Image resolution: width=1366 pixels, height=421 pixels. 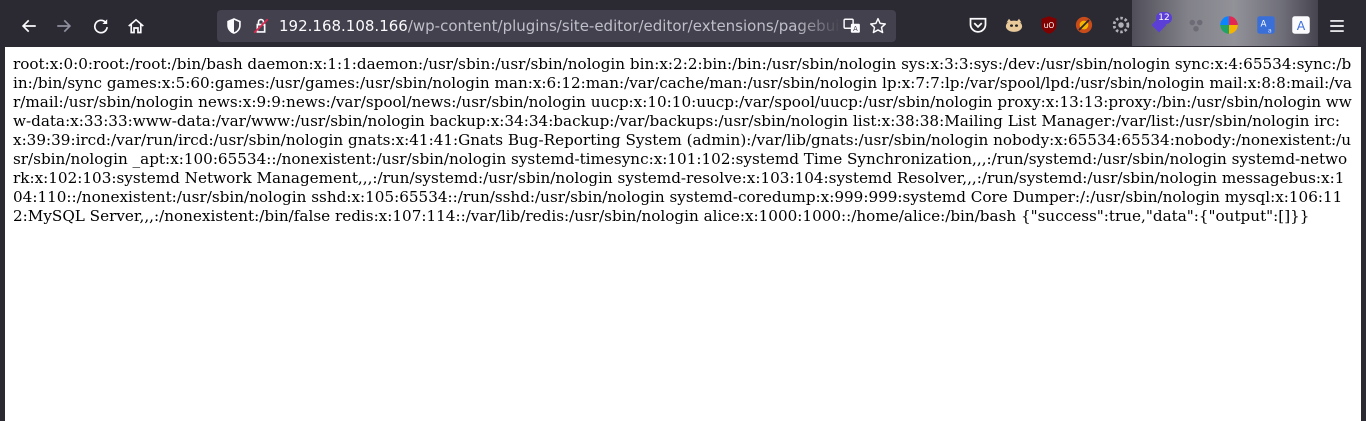 I want to click on home-button, so click(x=136, y=26).